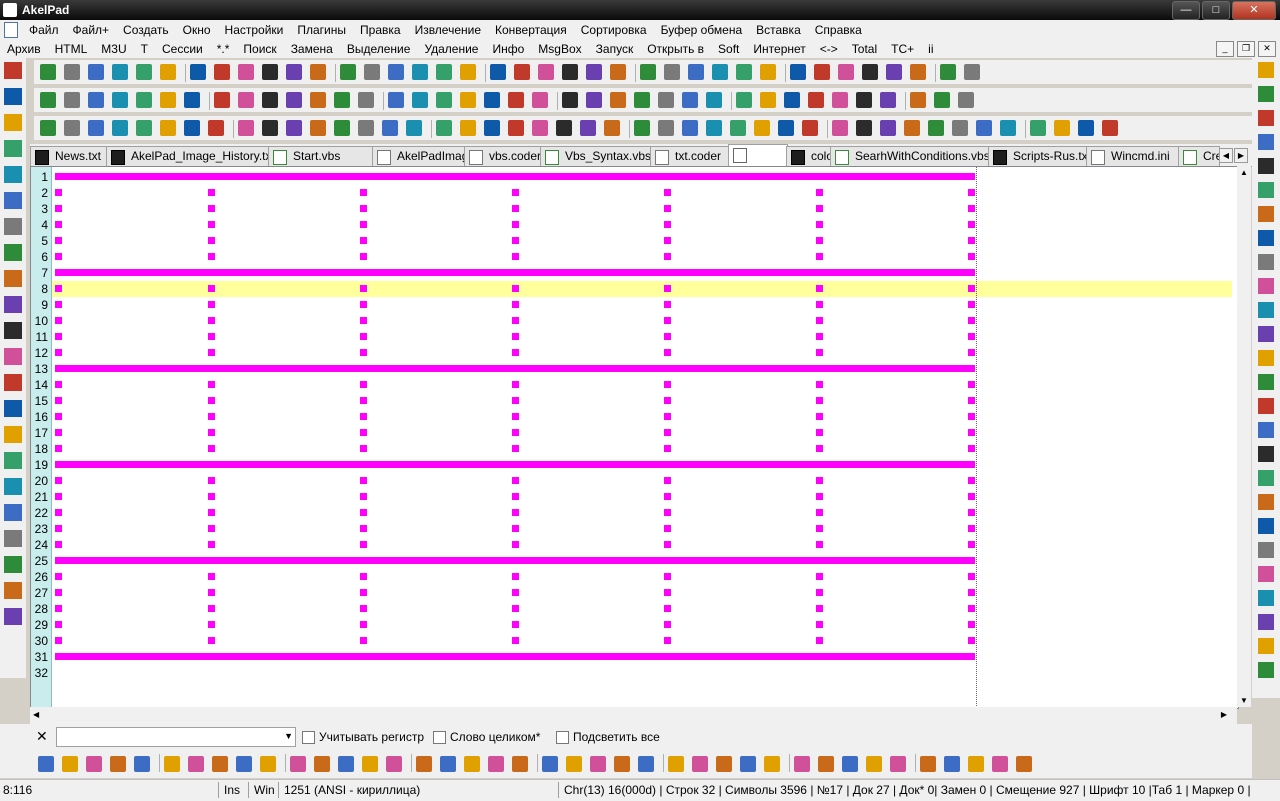 The height and width of the screenshot is (801, 1280). Describe the element at coordinates (144, 49) in the screenshot. I see `user-menu-item-4: T` at that location.